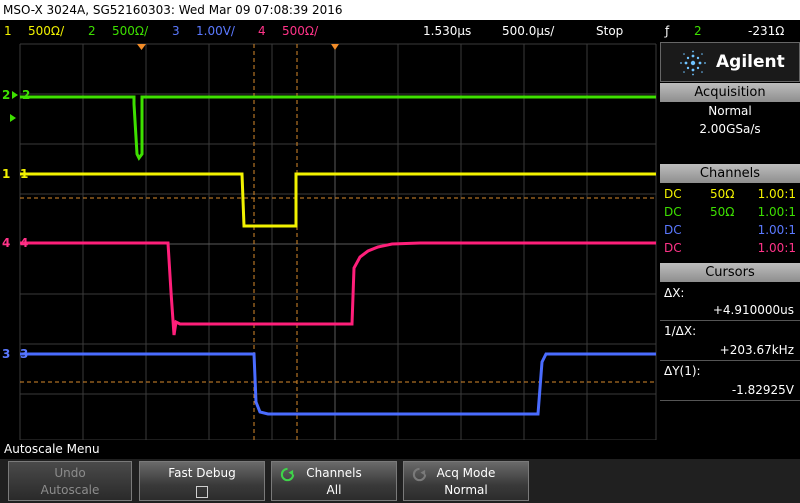 The height and width of the screenshot is (503, 800). What do you see at coordinates (750, 62) in the screenshot?
I see `brand-name: Agilent` at bounding box center [750, 62].